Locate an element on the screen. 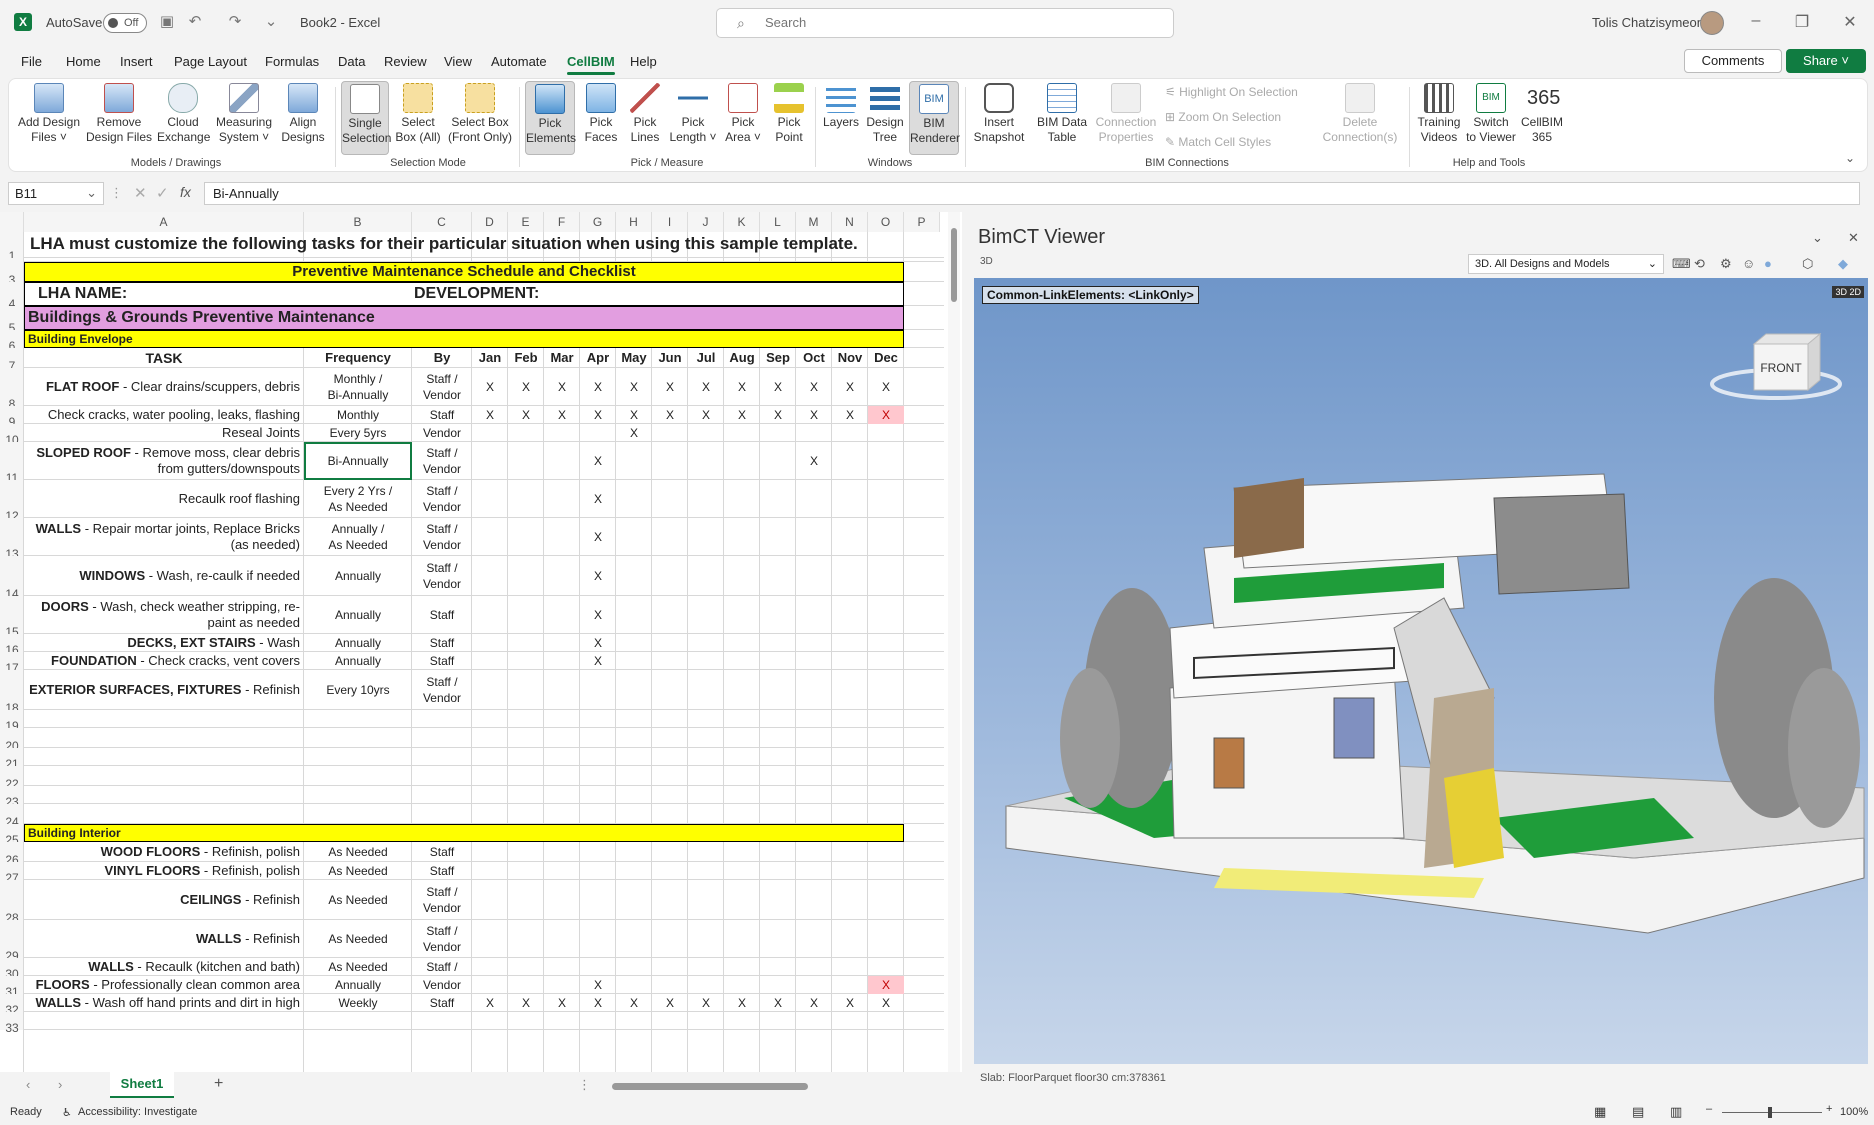 This screenshot has width=1874, height=1125. cellbim-365-button: 365 CellBIM 365 is located at coordinates (1542, 113).